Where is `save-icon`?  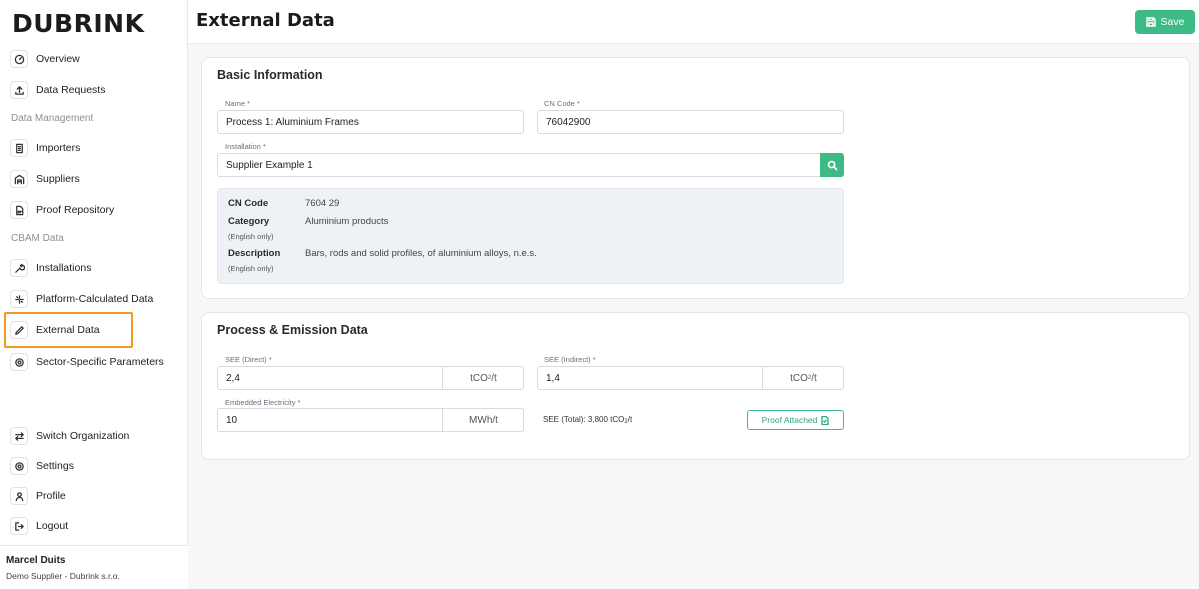
save-icon is located at coordinates (1150, 22).